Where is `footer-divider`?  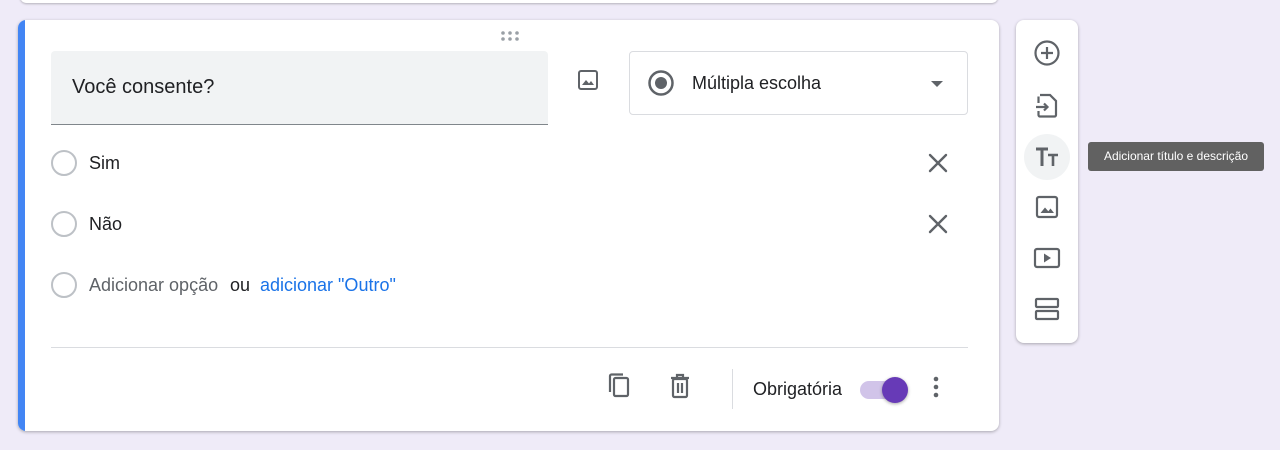
footer-divider is located at coordinates (509, 347).